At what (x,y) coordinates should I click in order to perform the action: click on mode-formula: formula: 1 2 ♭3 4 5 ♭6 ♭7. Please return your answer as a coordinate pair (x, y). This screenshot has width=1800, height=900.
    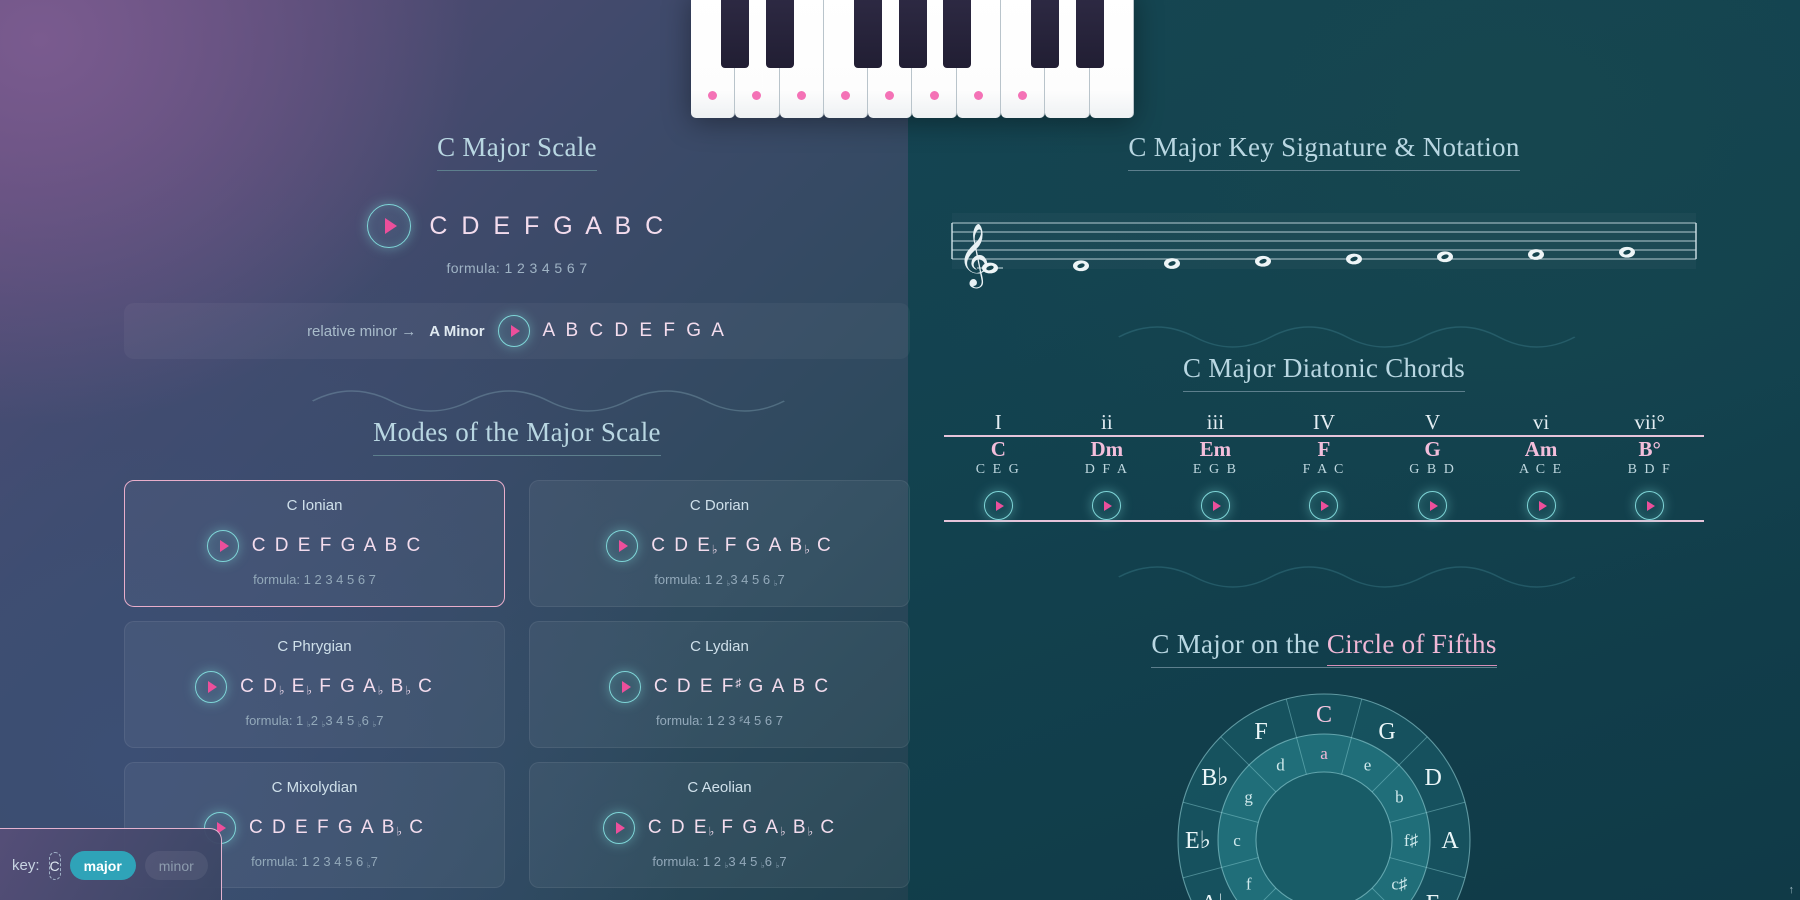
    Looking at the image, I should click on (719, 861).